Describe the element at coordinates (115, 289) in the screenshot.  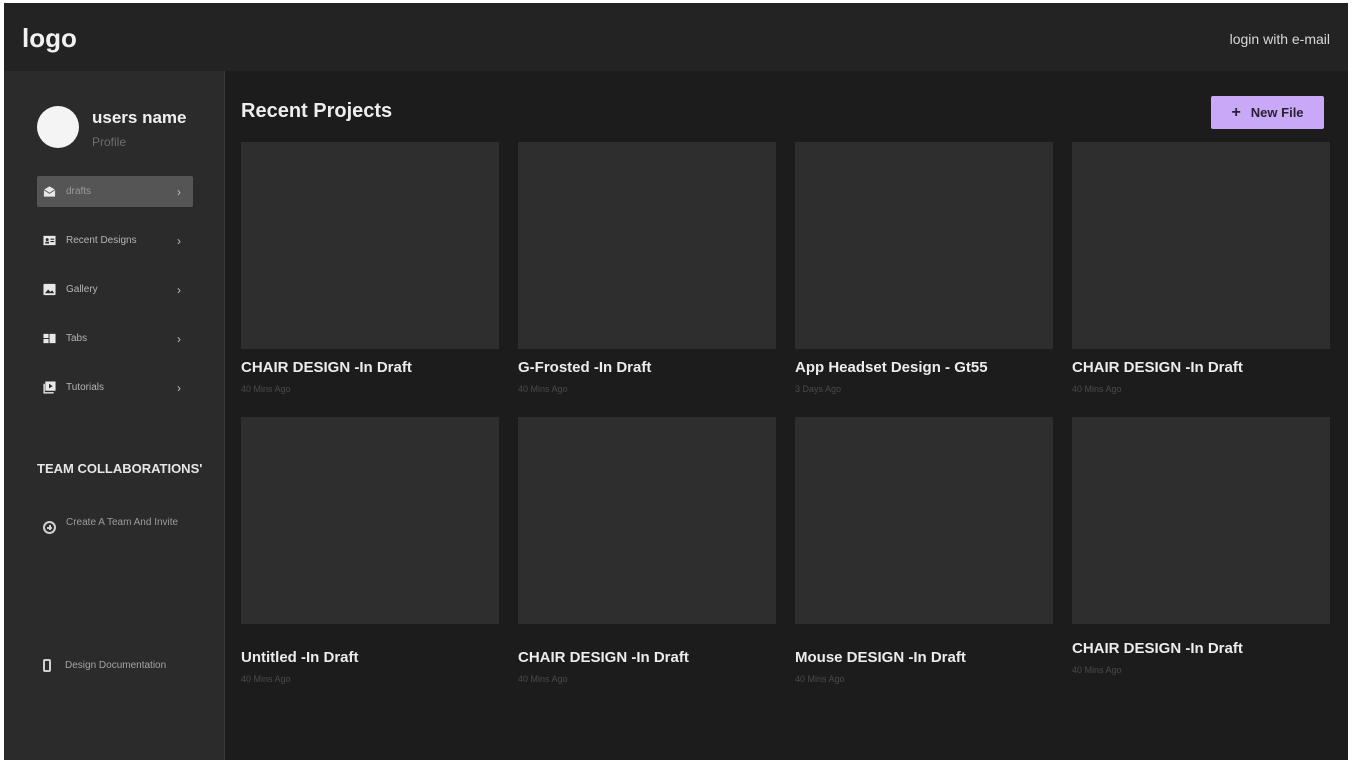
I see `sidebar-item-gallery: Gallery ›` at that location.